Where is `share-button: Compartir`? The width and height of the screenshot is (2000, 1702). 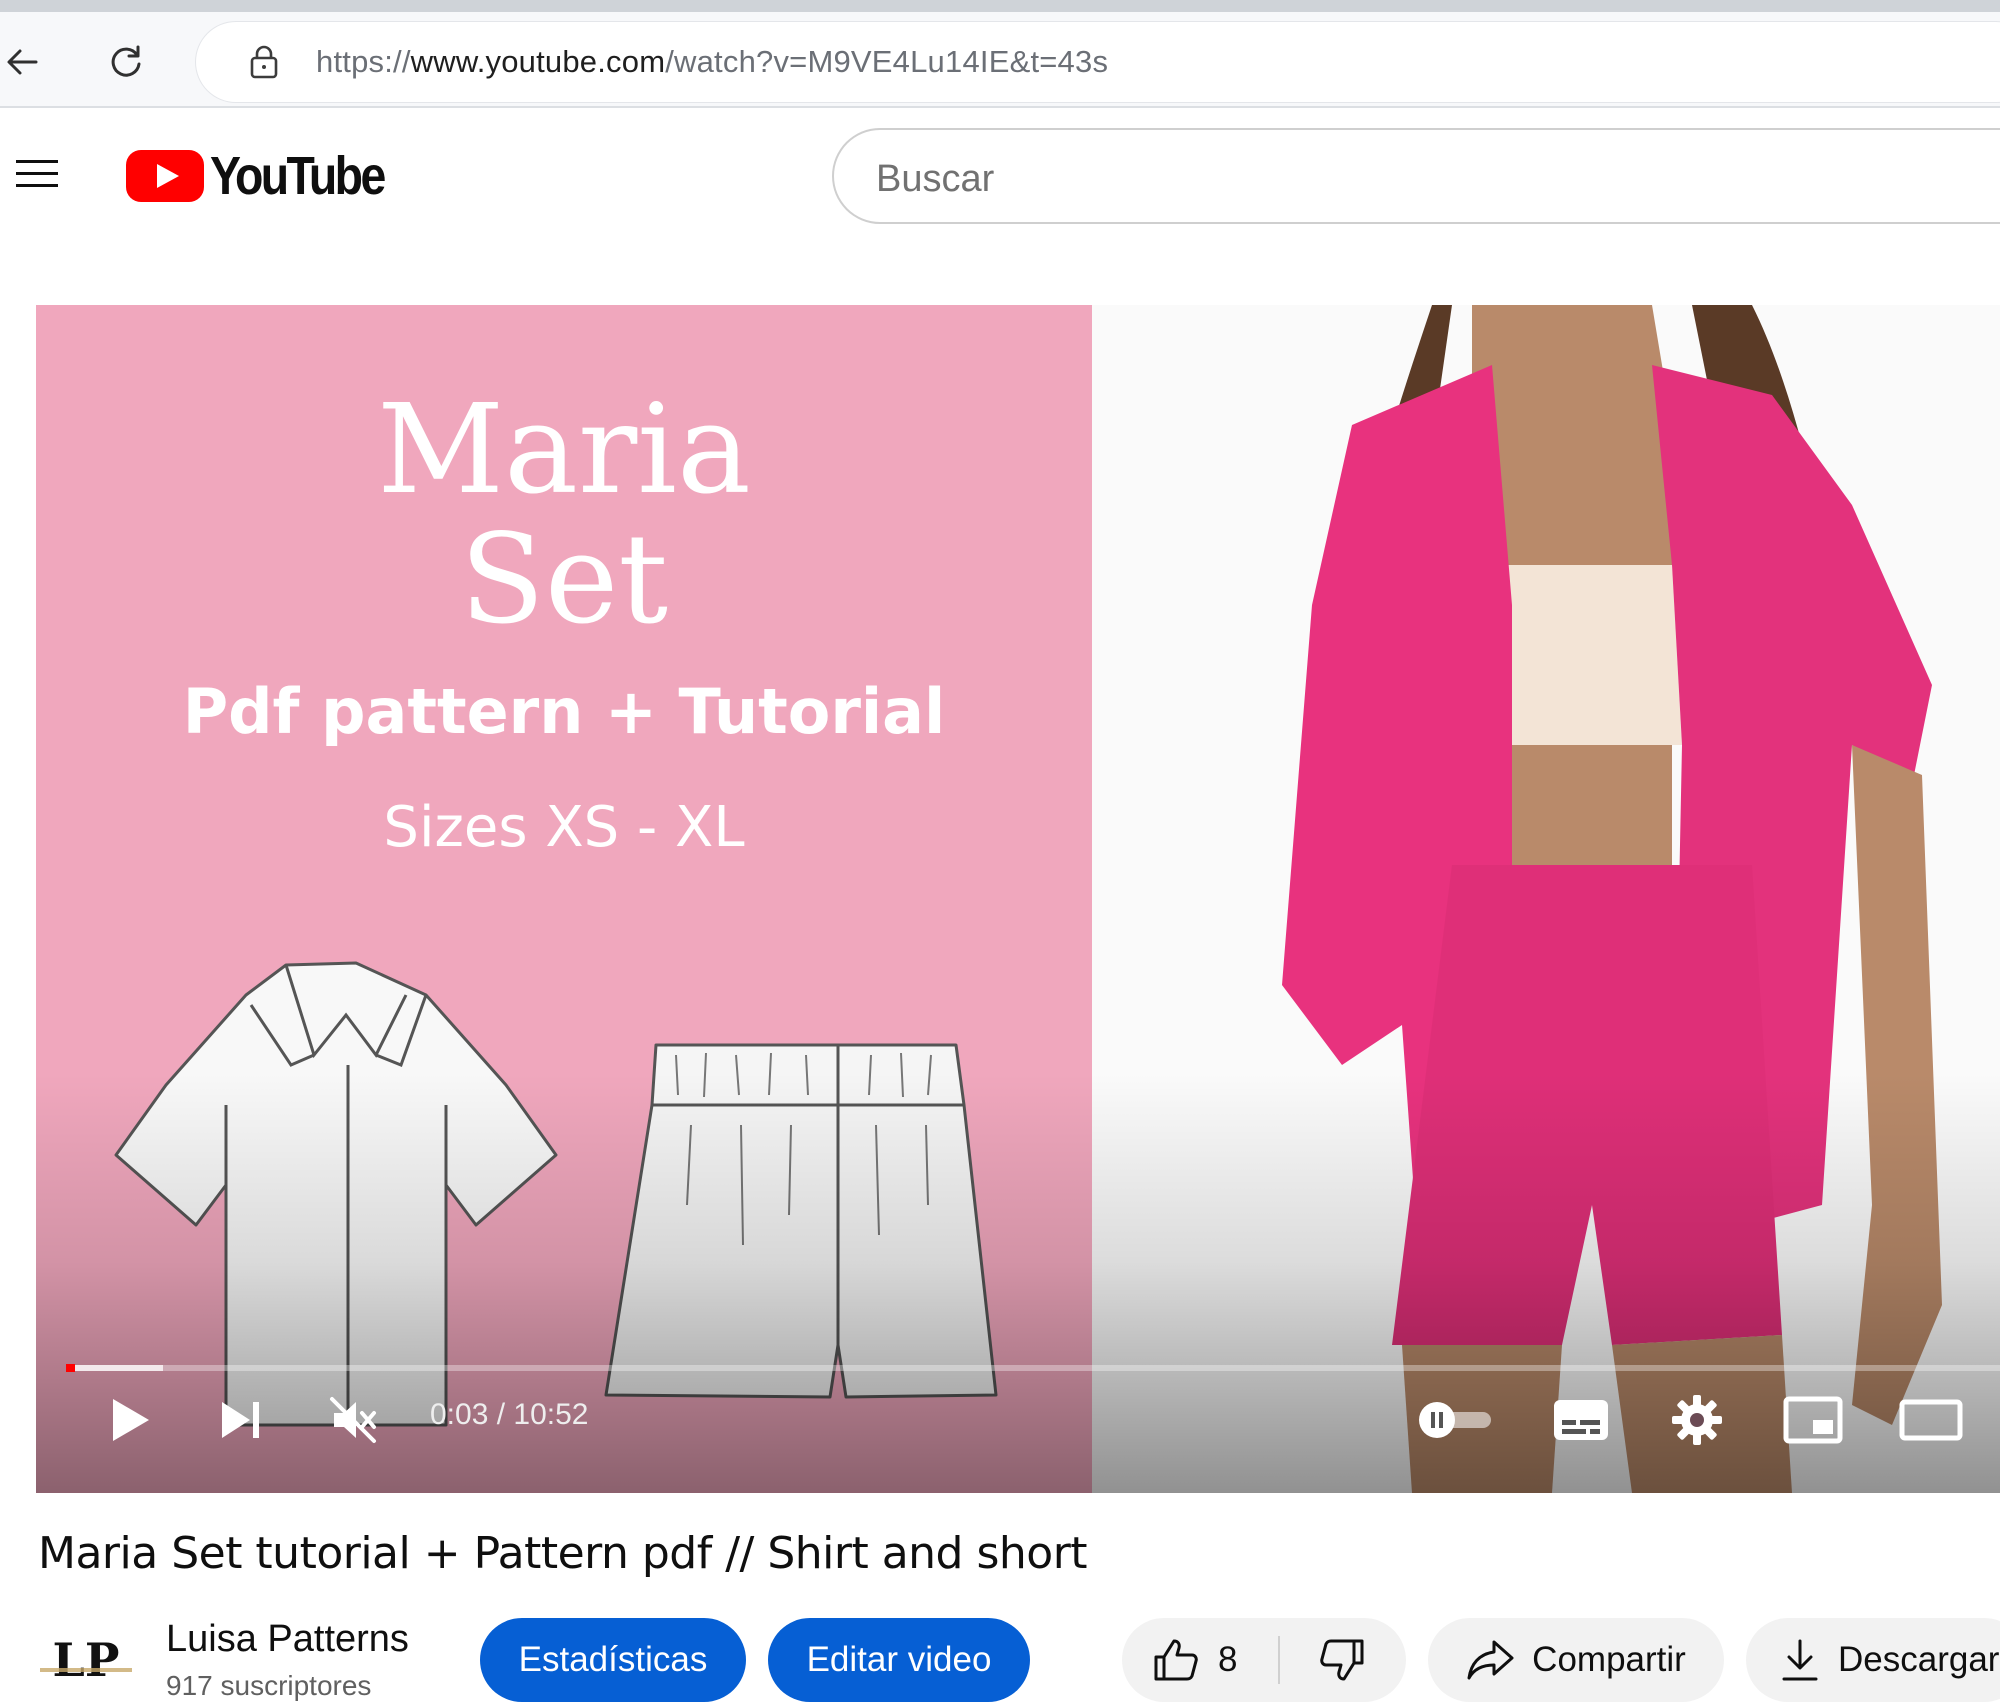 share-button: Compartir is located at coordinates (1576, 1660).